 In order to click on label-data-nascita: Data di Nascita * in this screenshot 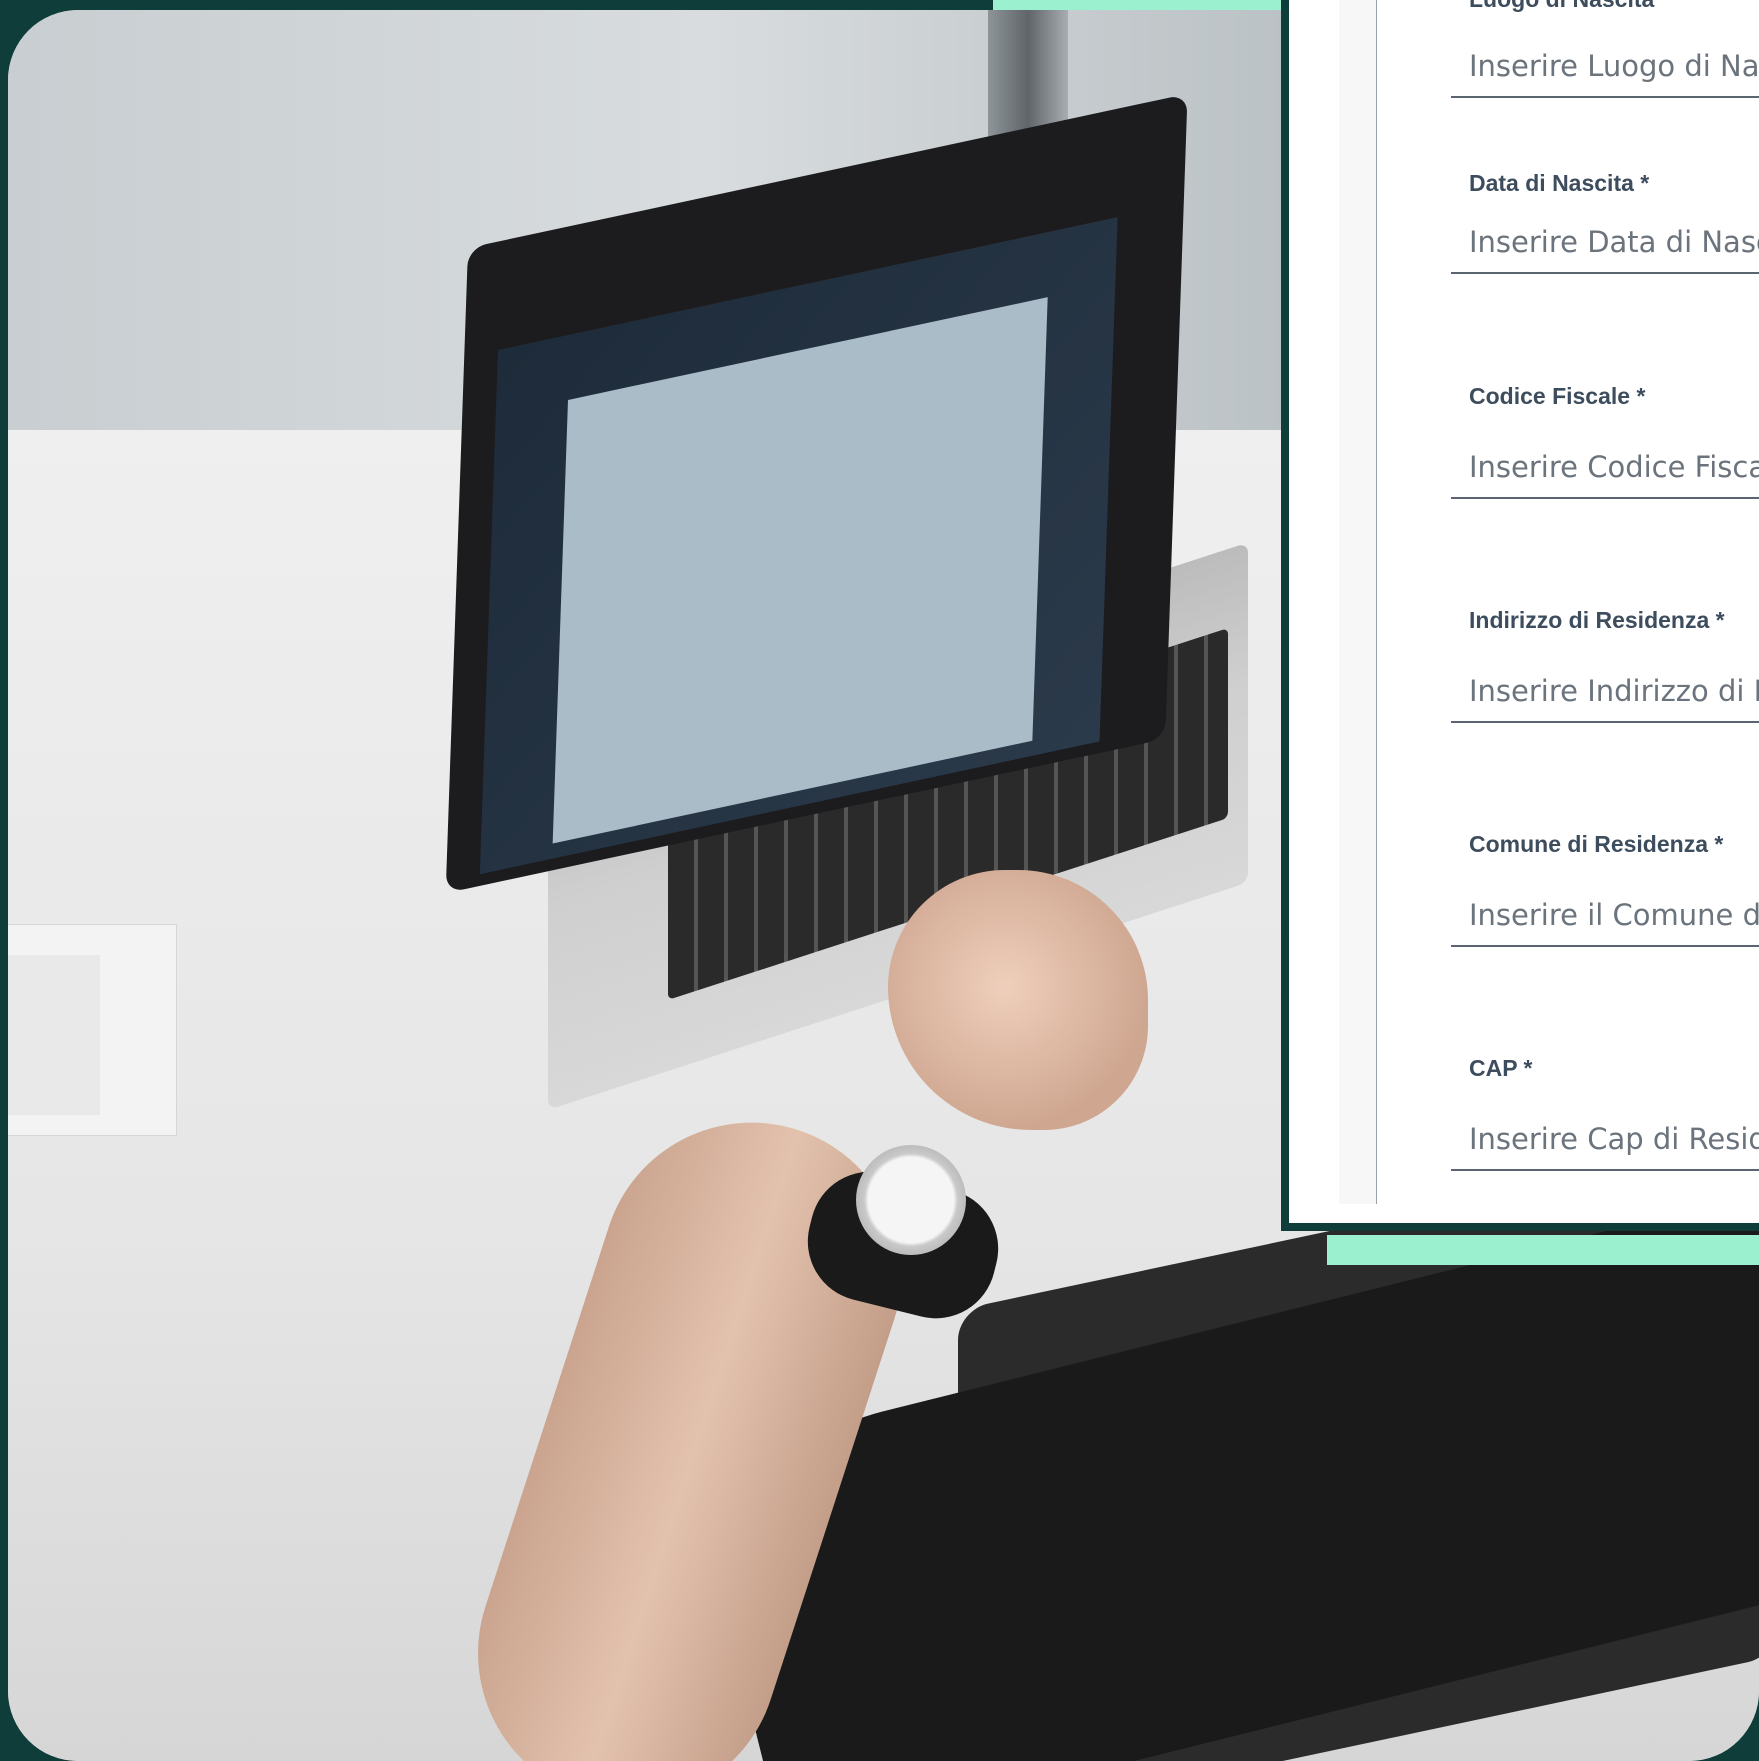, I will do `click(1559, 183)`.